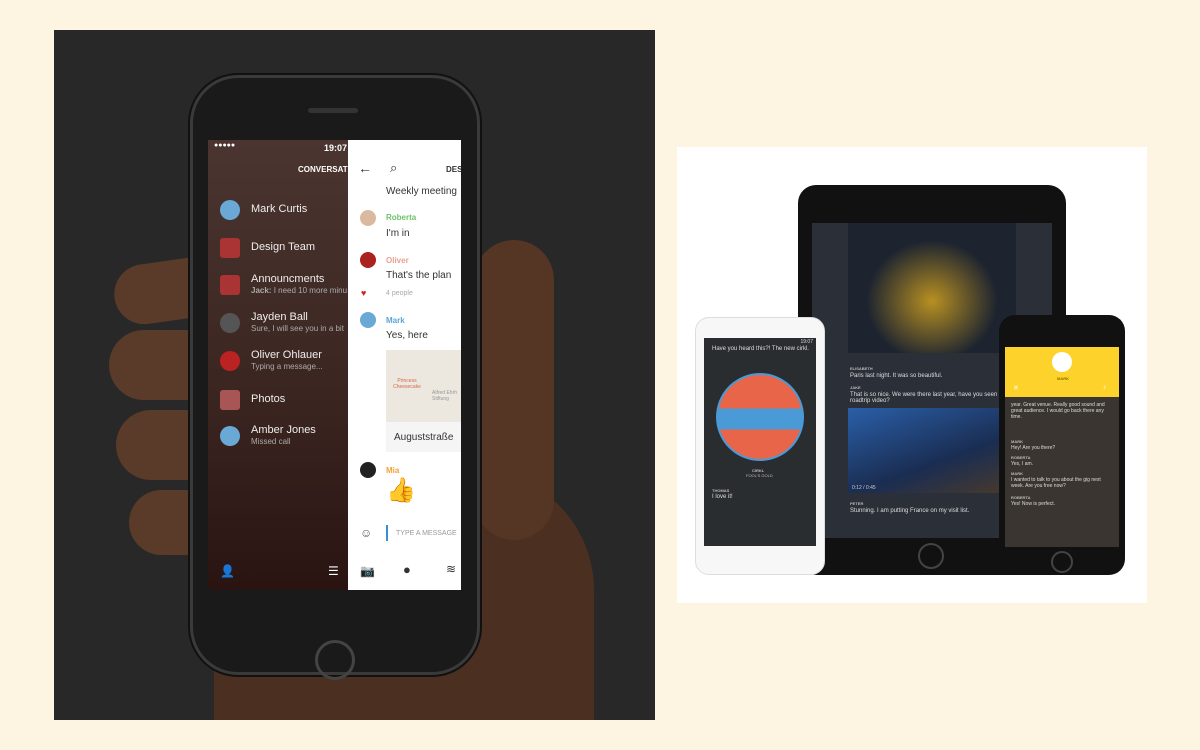 Image resolution: width=1200 pixels, height=750 pixels. I want to click on signal-icon: ●●●●●, so click(225, 145).